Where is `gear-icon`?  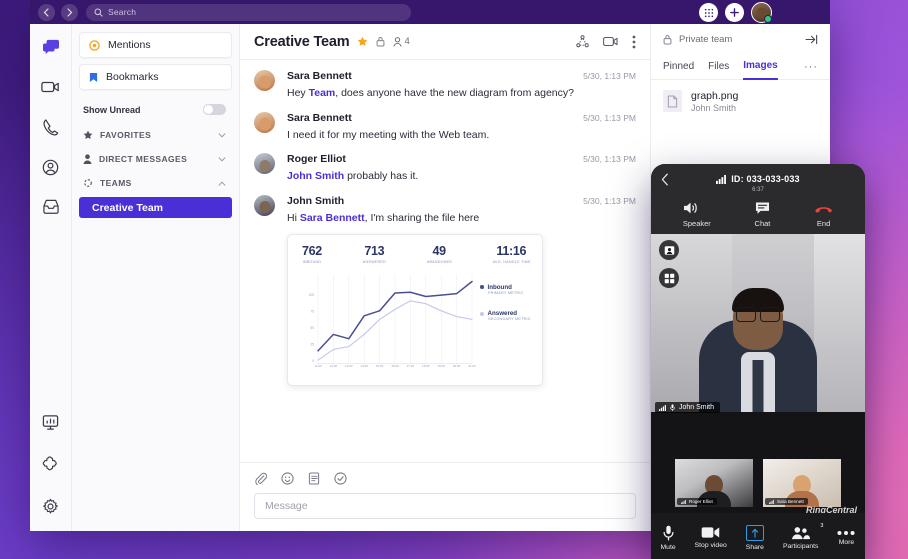
gear-icon is located at coordinates (50, 505).